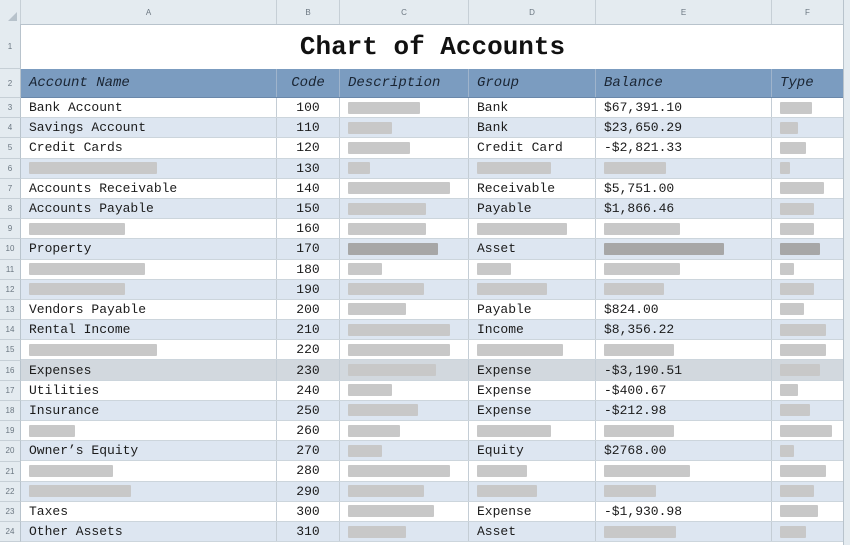 This screenshot has width=850, height=545. I want to click on group-cell: Equity, so click(532, 451).